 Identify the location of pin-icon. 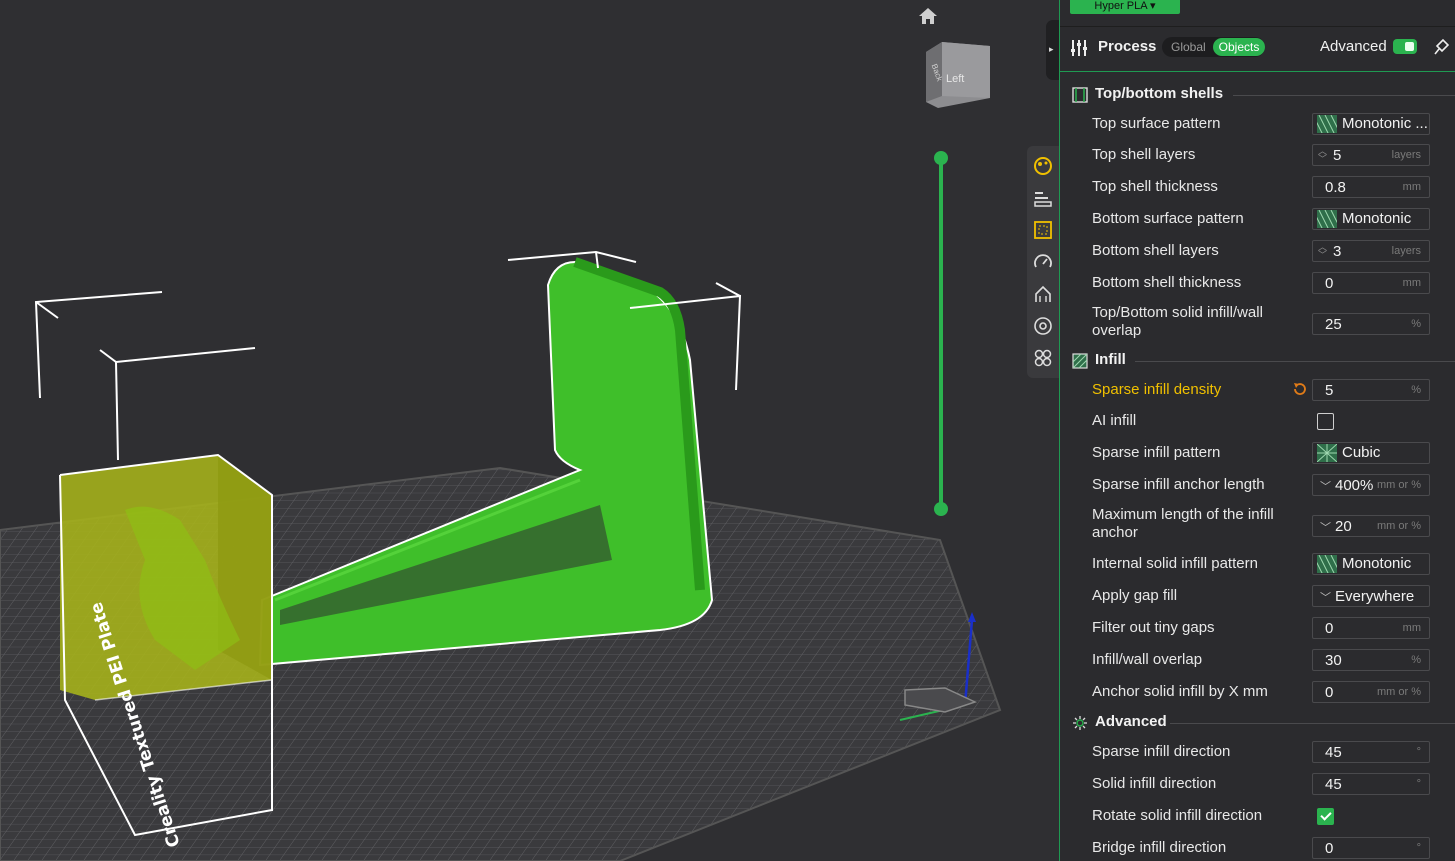
(1442, 47).